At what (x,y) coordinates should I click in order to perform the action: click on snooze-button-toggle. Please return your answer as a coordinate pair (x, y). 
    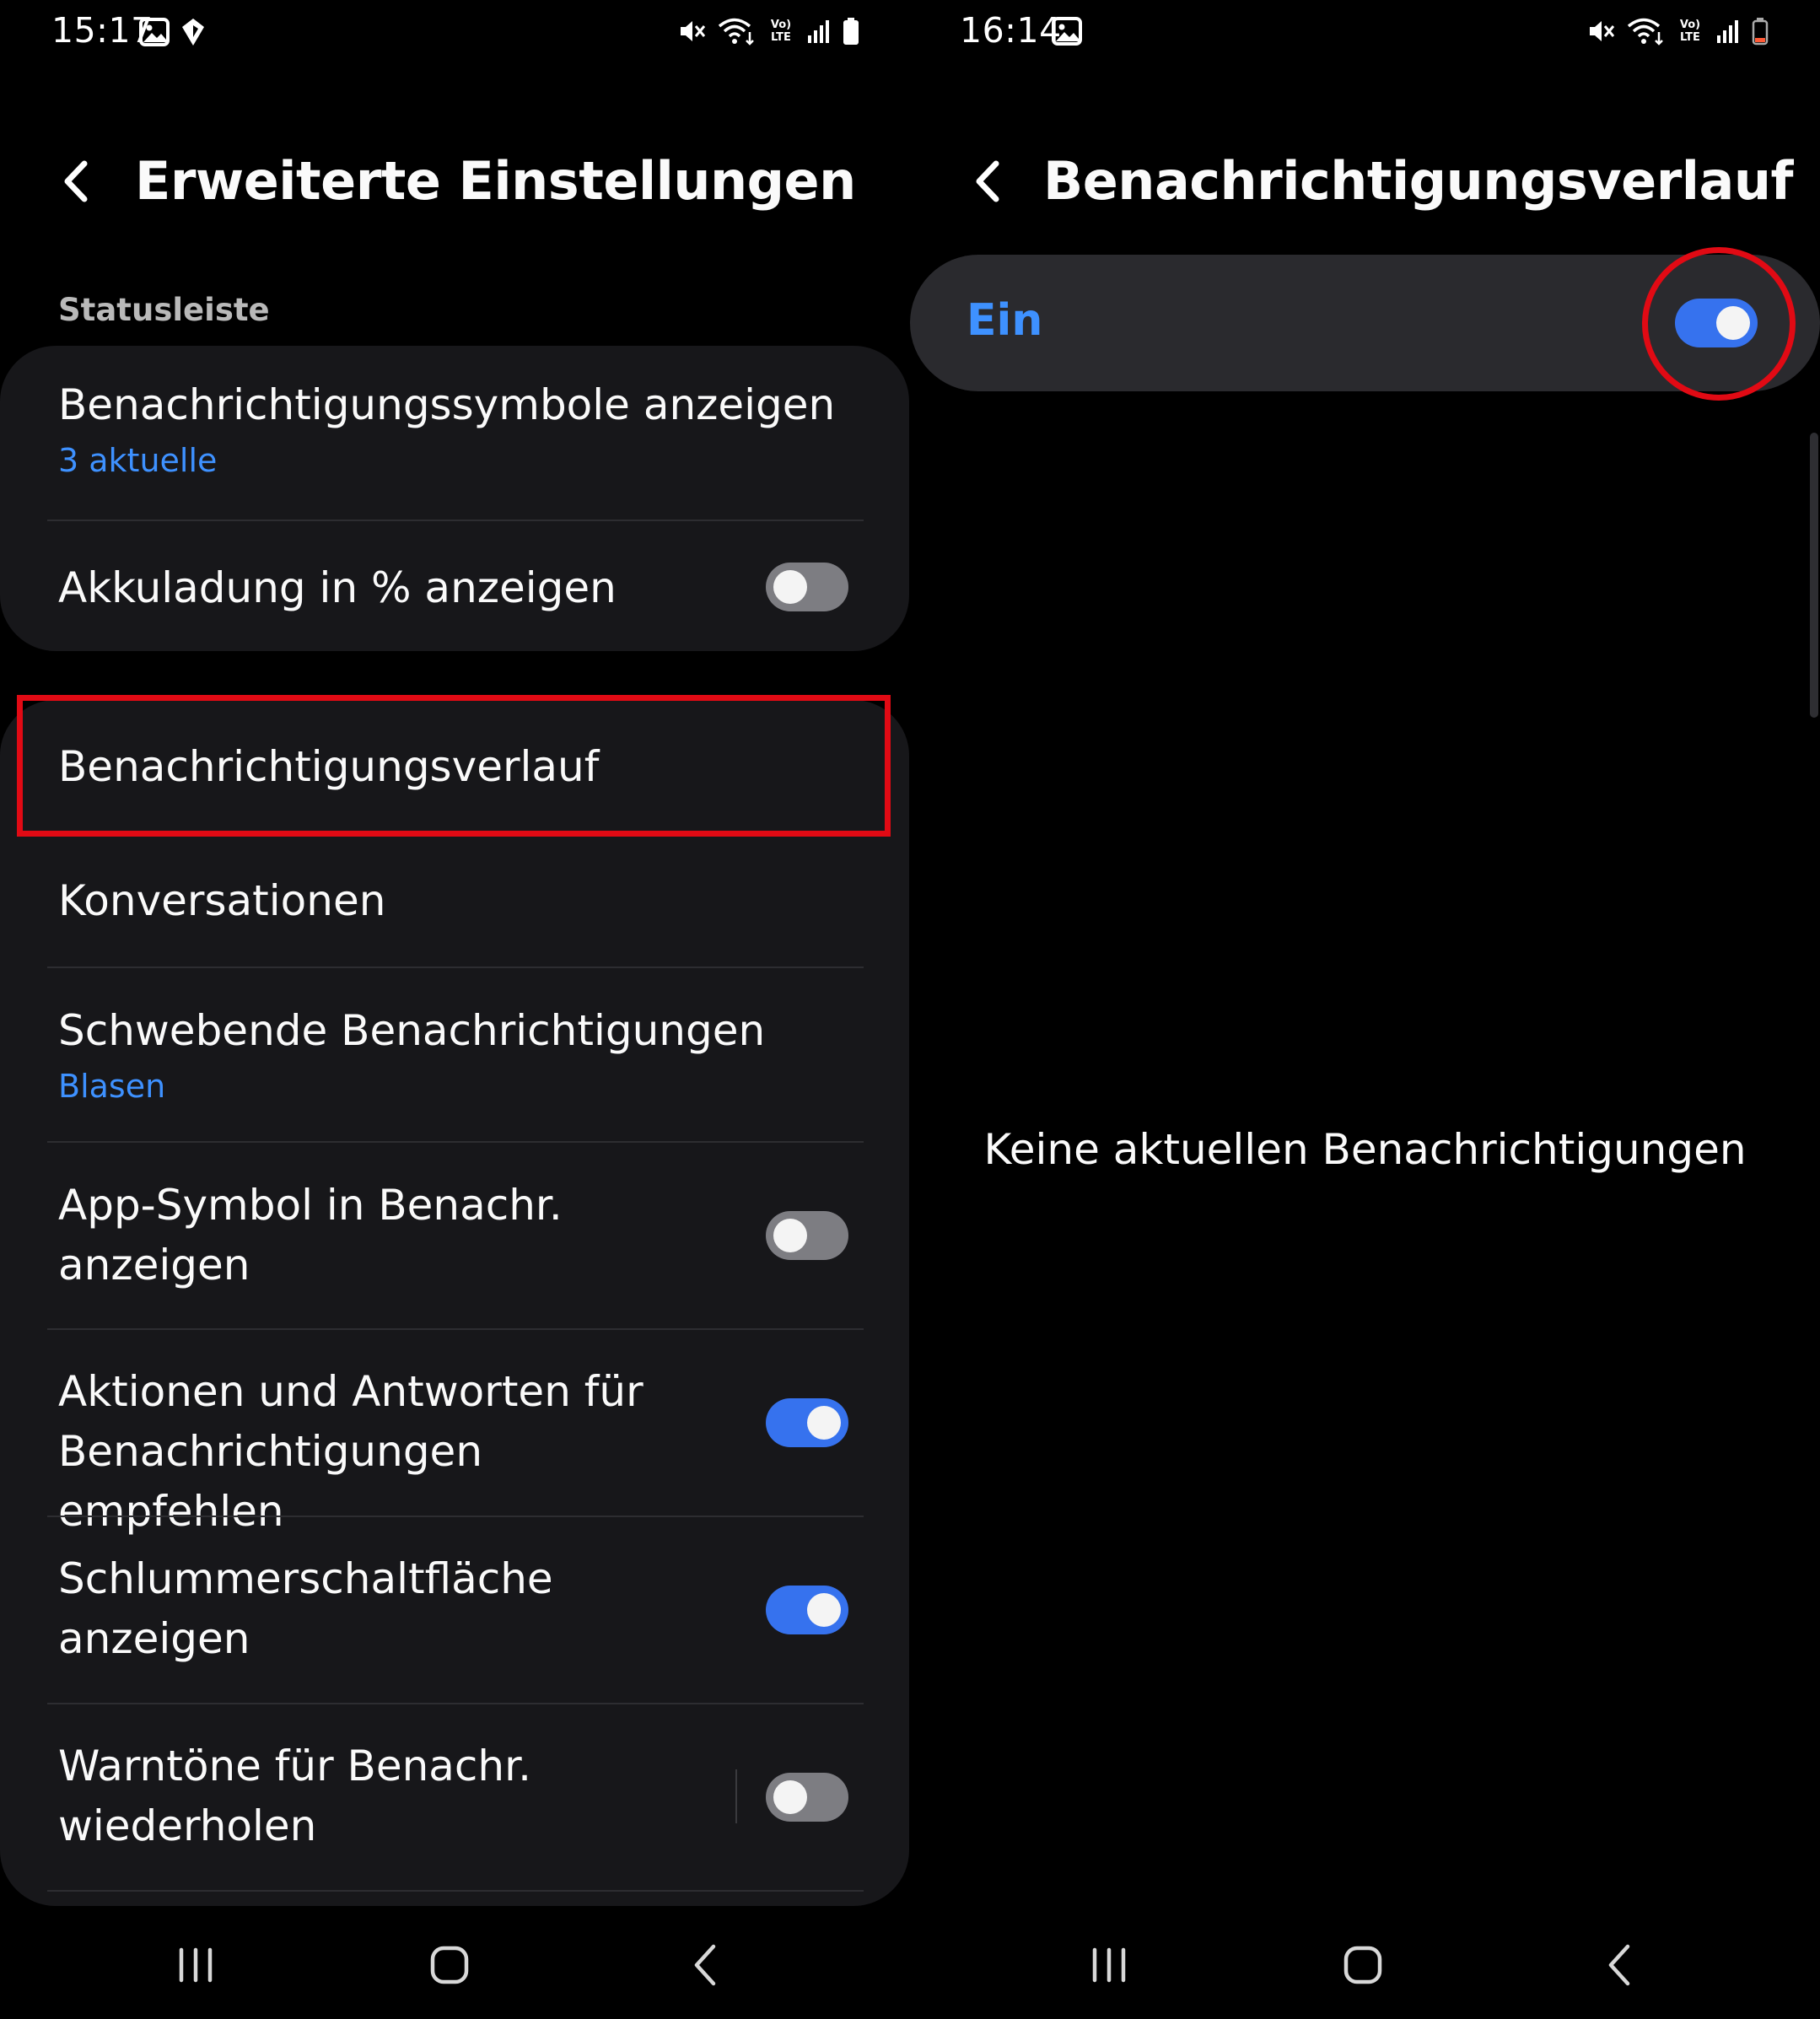
    Looking at the image, I should click on (807, 1610).